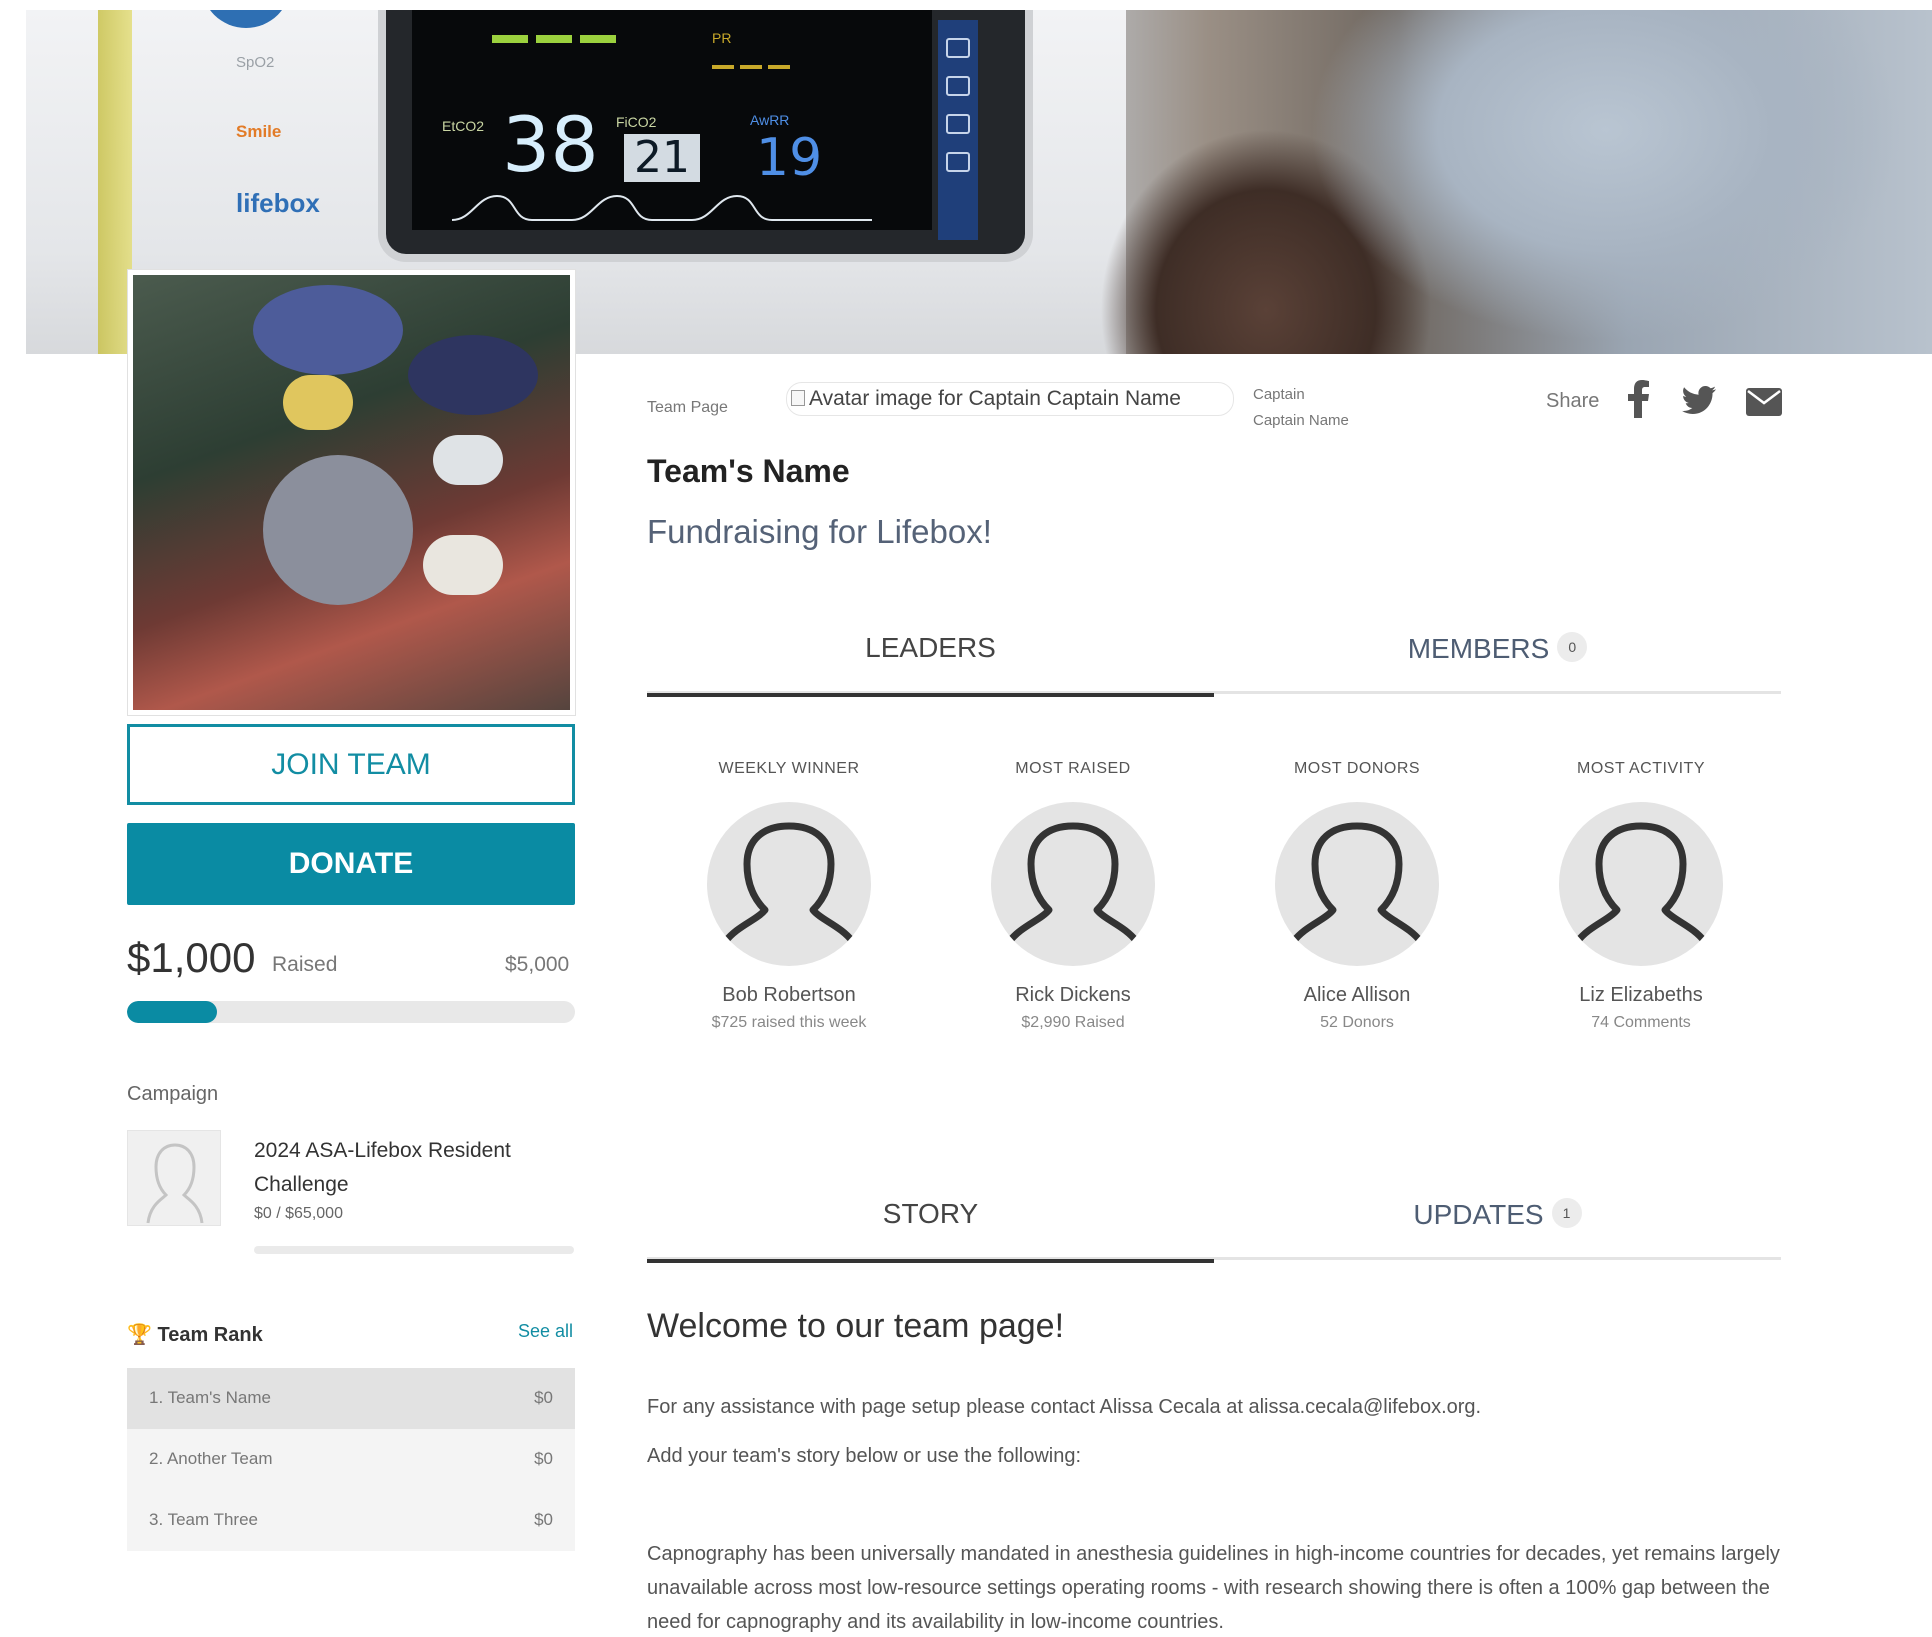 This screenshot has height=1637, width=1932. Describe the element at coordinates (930, 1213) in the screenshot. I see `tab-story-label: STORY` at that location.